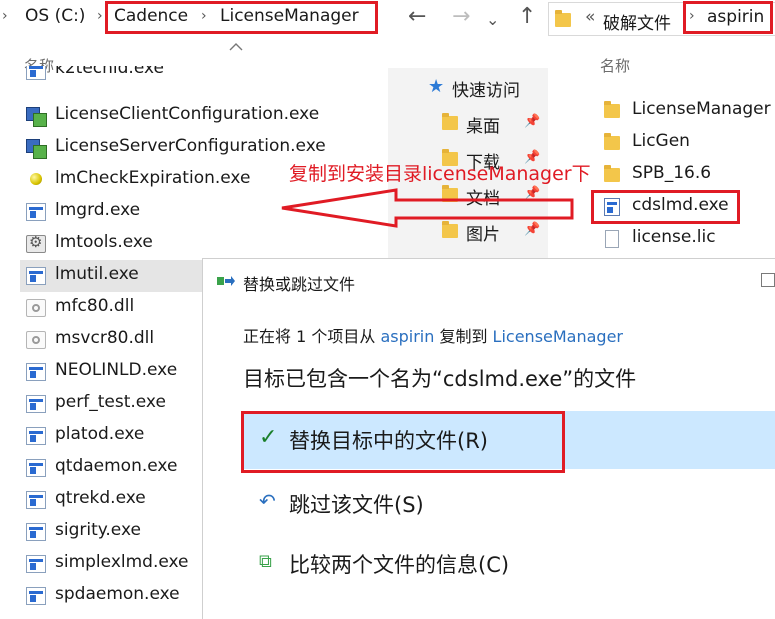 The image size is (775, 619). I want to click on file-item-licensemanager-folder: LicenseManager, so click(701, 109).